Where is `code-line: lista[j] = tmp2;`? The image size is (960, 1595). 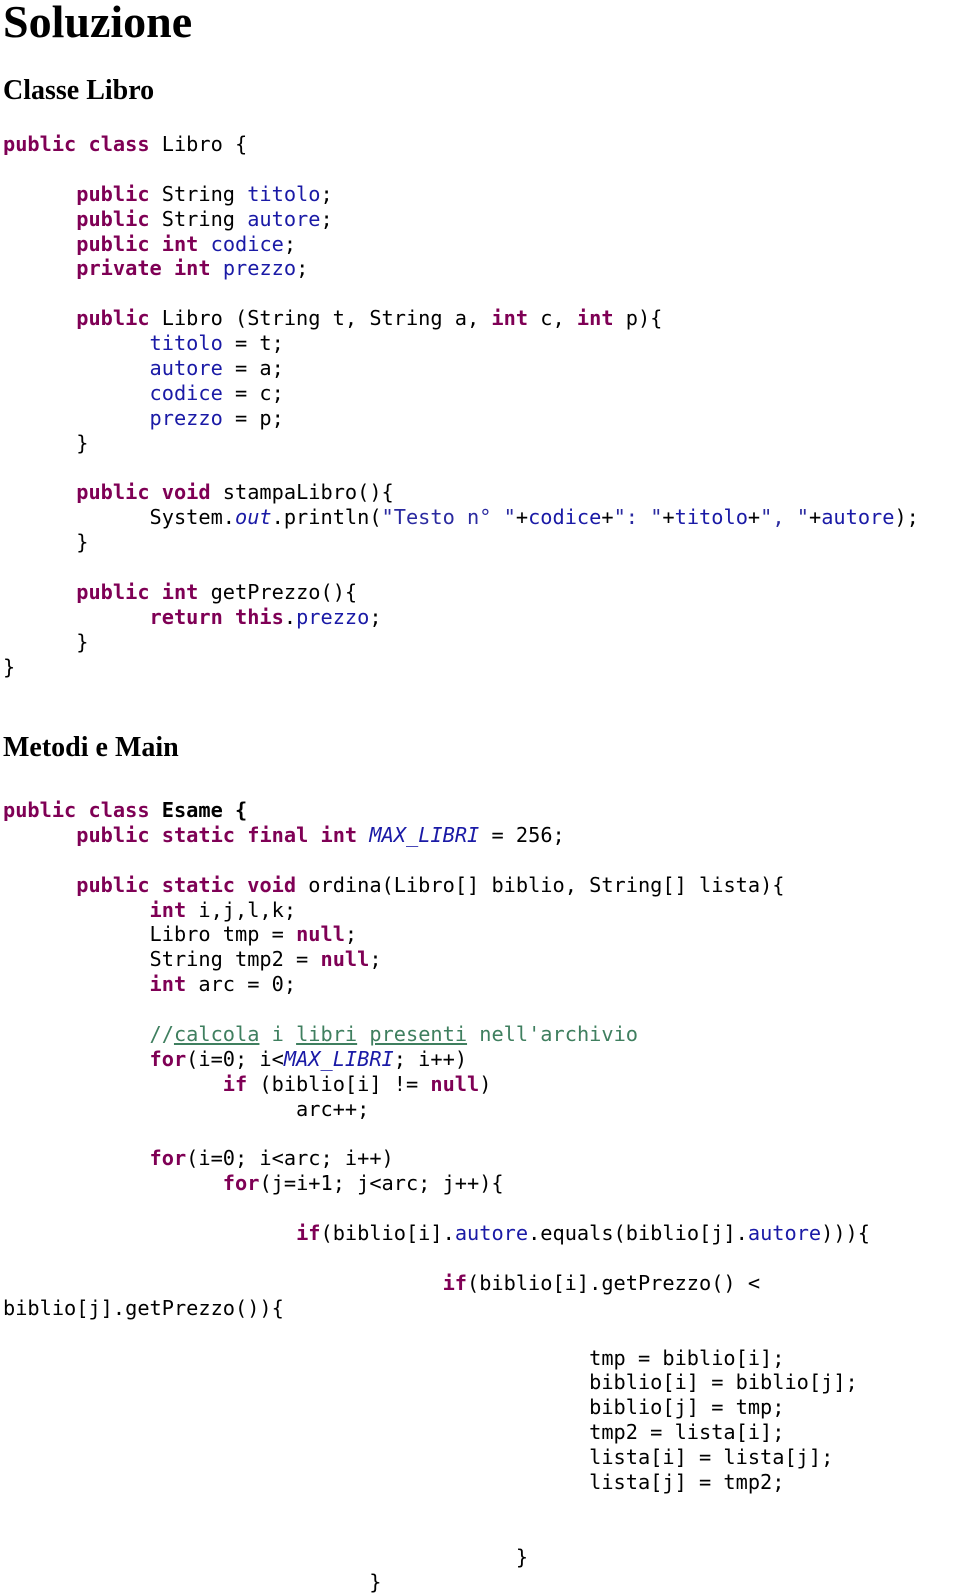
code-line: lista[j] = tmp2; is located at coordinates (436, 1482).